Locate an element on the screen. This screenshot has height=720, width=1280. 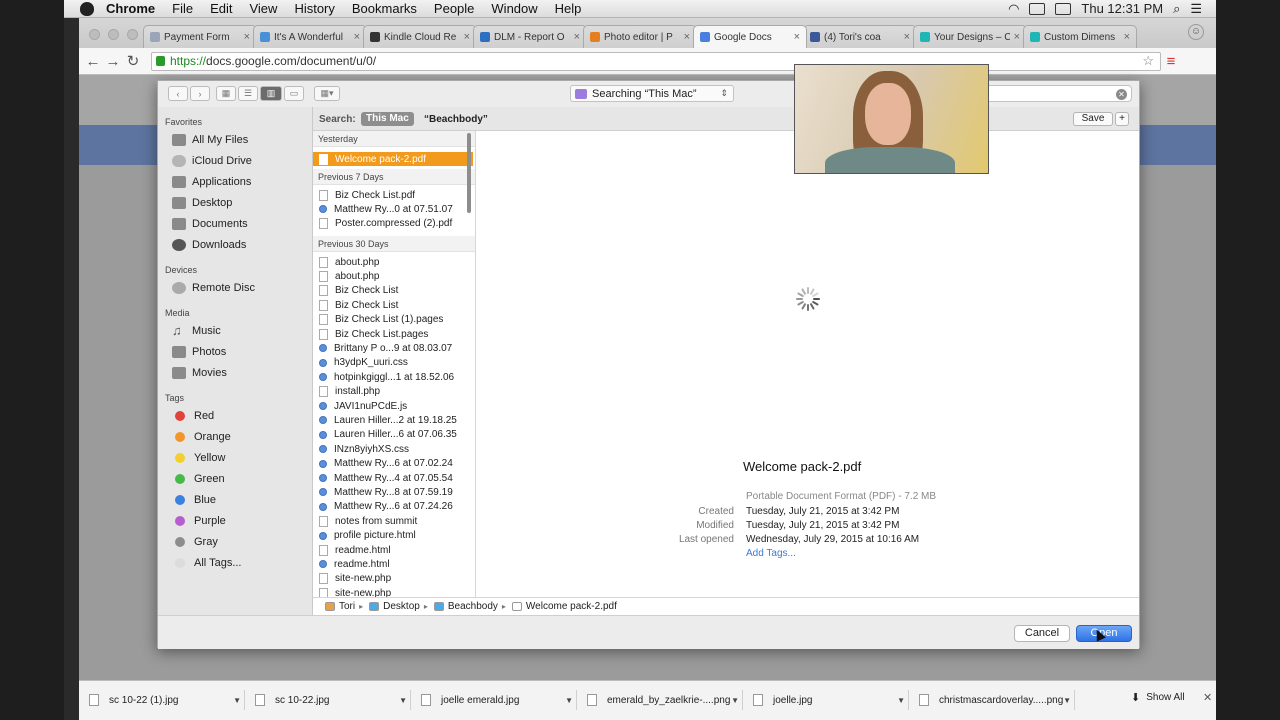
file-row: Biz Check List (1).pages is located at coordinates (393, 320).